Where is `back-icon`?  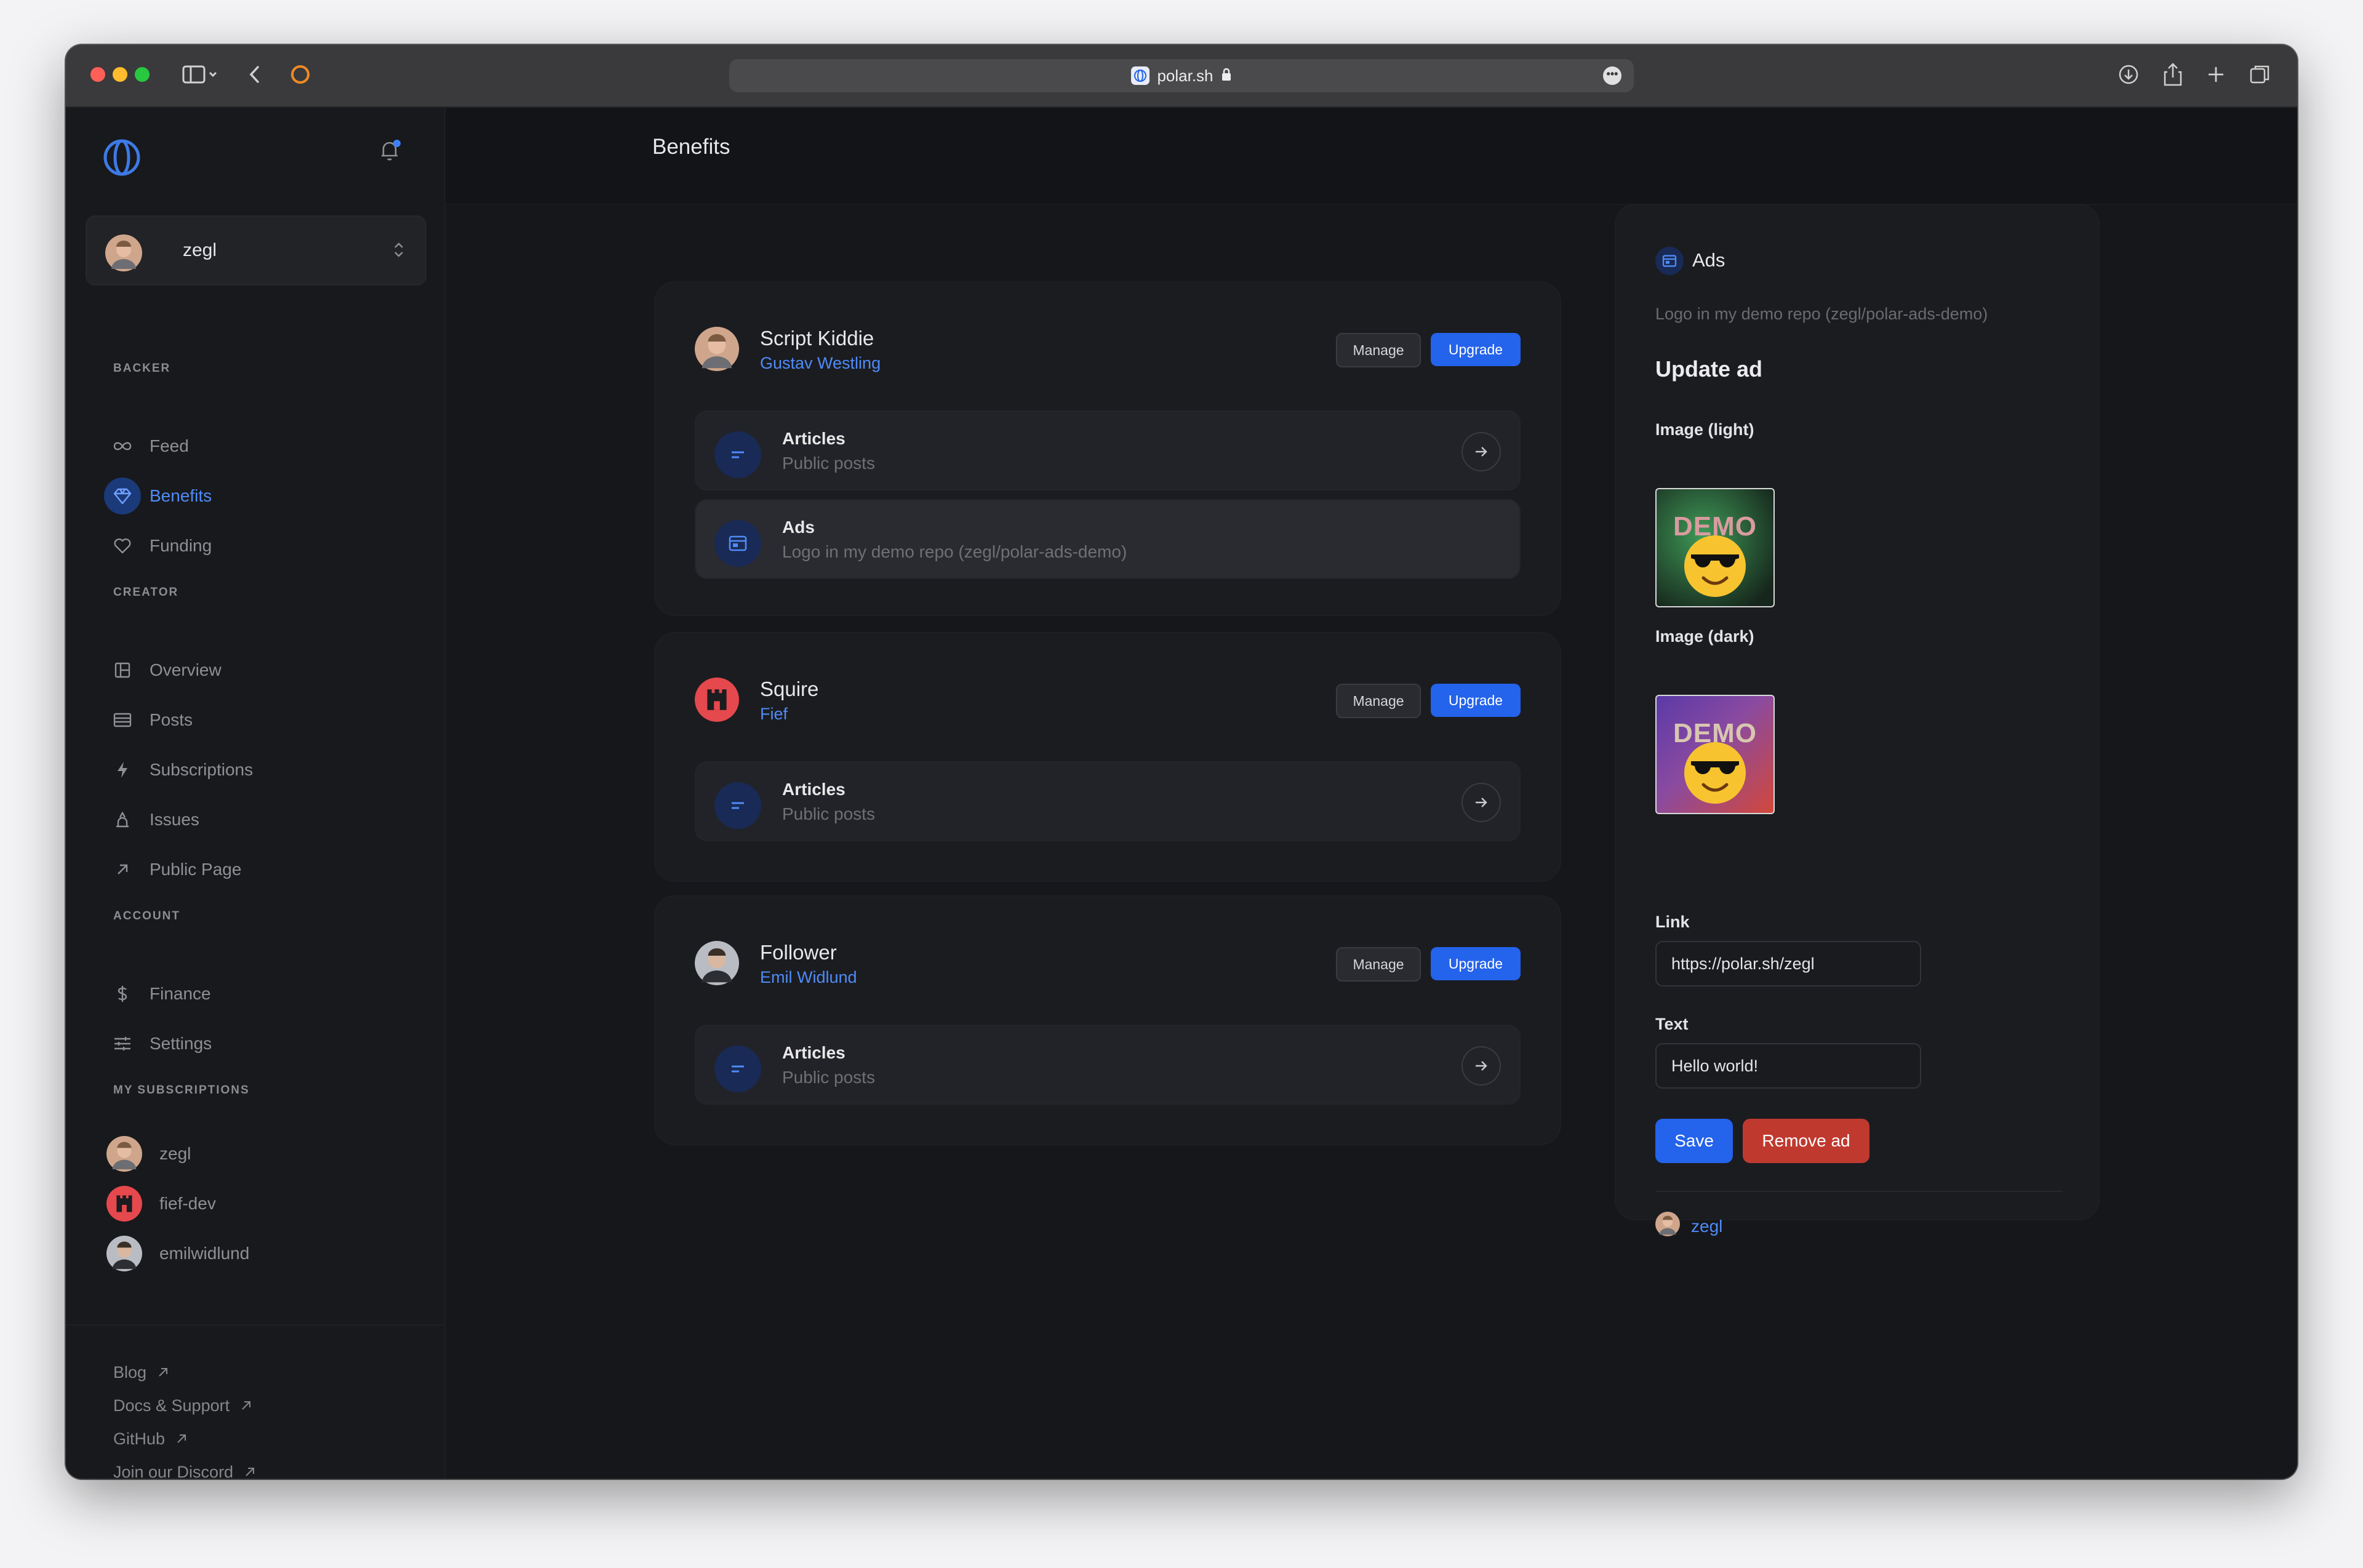
back-icon is located at coordinates (254, 74).